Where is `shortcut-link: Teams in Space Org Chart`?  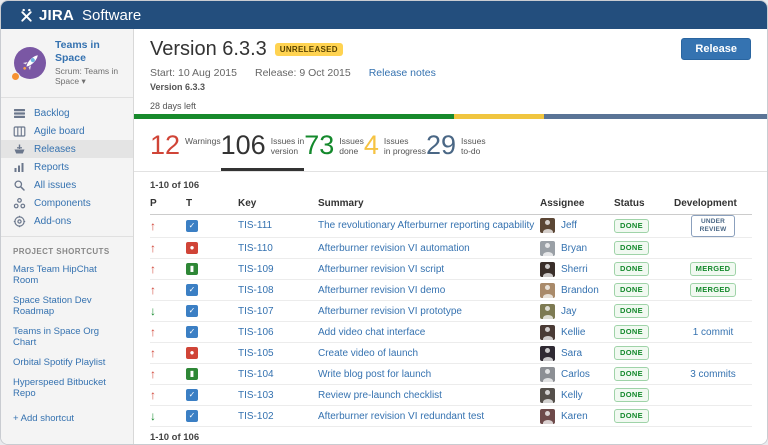 shortcut-link: Teams in Space Org Chart is located at coordinates (67, 337).